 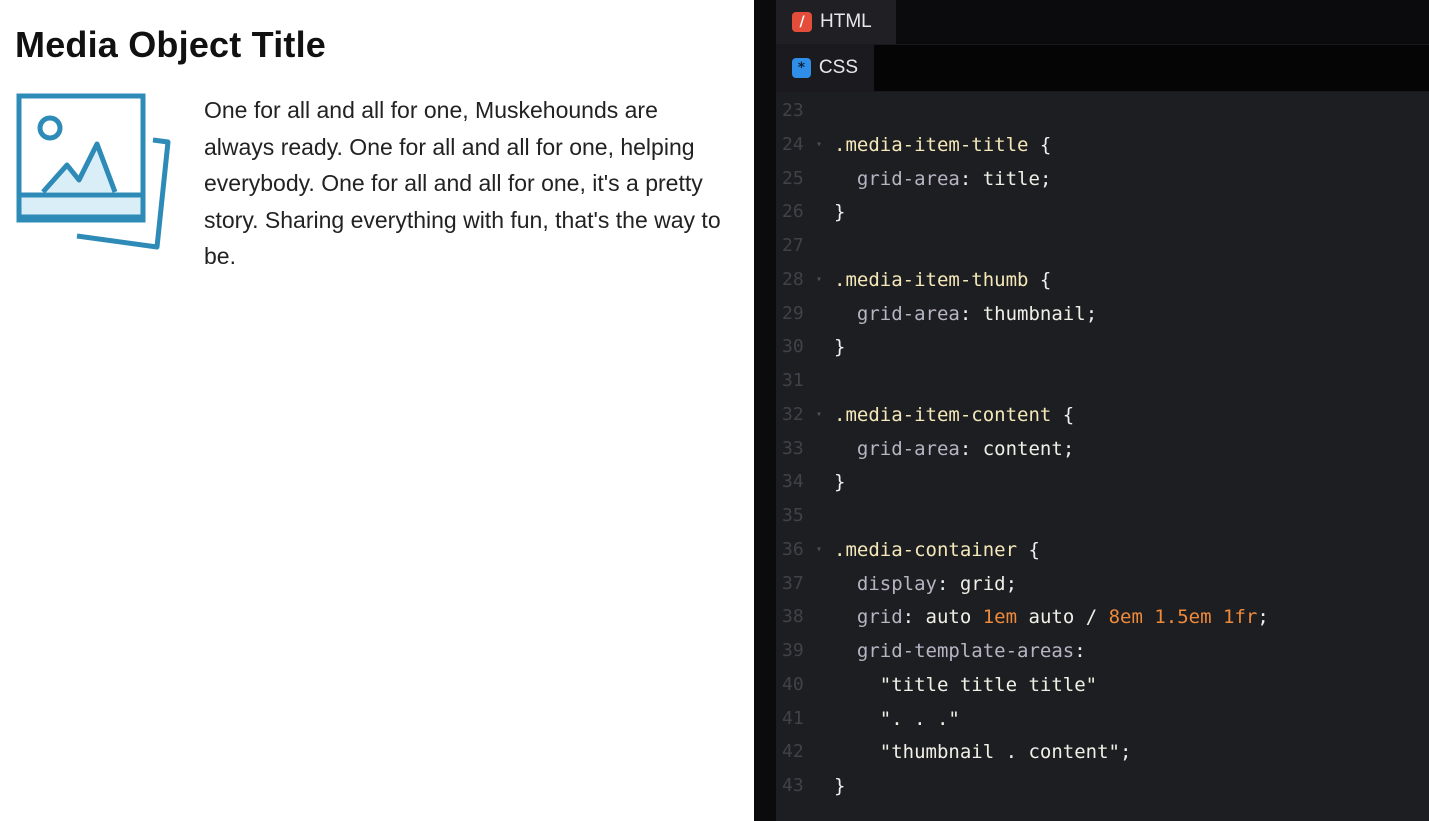 What do you see at coordinates (1102, 347) in the screenshot?
I see `code-line: 30}` at bounding box center [1102, 347].